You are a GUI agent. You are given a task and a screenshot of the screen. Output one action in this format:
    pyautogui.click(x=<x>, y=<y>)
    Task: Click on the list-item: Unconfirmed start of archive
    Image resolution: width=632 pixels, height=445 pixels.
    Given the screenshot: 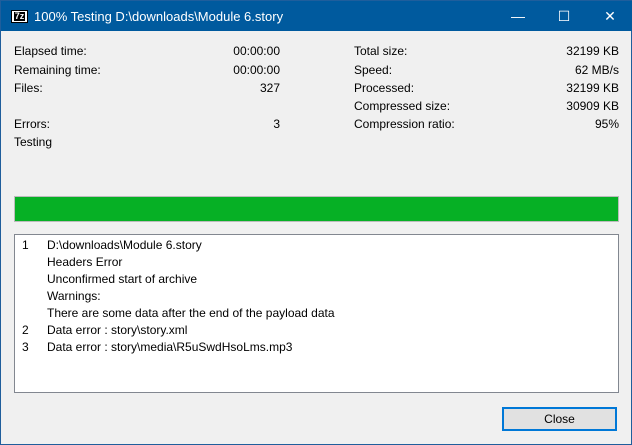 What is the action you would take?
    pyautogui.click(x=316, y=279)
    